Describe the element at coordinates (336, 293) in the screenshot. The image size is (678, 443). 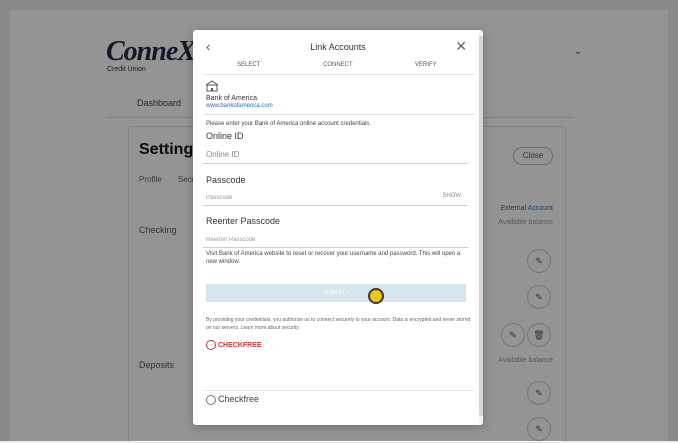
I see `submit-button: SUBMIT ›` at that location.